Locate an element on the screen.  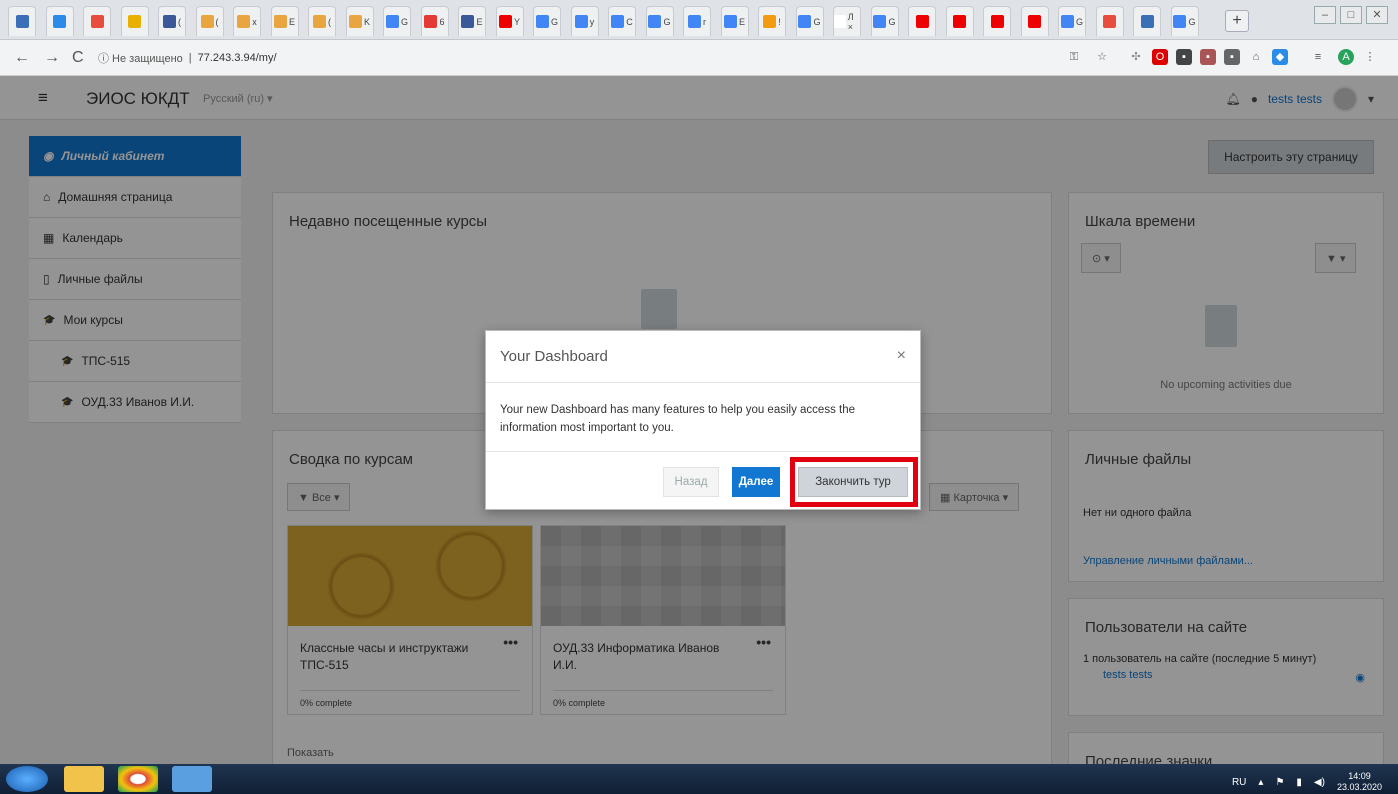
browser-tab: y is located at coordinates (584, 21).